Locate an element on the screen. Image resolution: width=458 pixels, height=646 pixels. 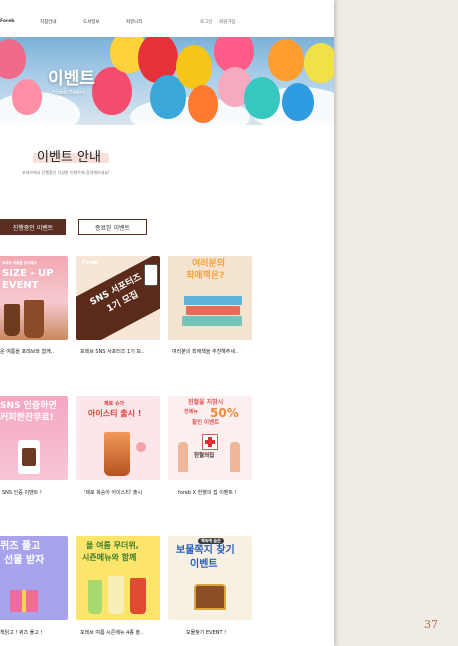
red-cross-icon is located at coordinates (210, 442).